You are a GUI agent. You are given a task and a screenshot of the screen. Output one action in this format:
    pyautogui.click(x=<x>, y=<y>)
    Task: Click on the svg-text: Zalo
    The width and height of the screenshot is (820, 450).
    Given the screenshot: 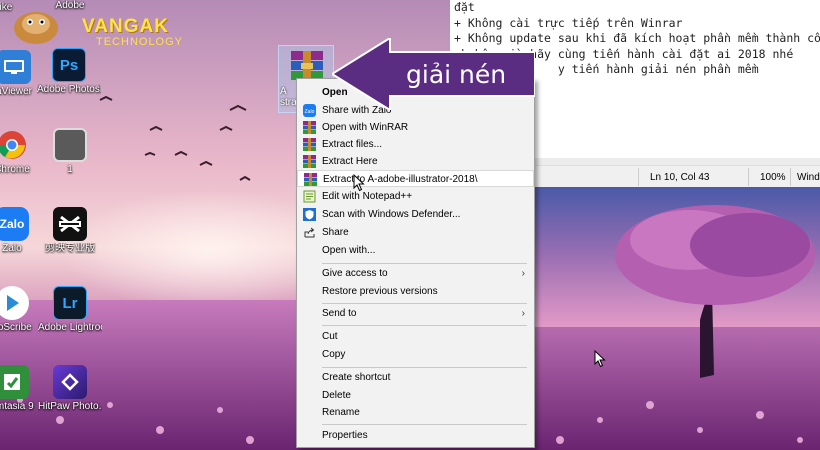 What is the action you would take?
    pyautogui.click(x=310, y=112)
    